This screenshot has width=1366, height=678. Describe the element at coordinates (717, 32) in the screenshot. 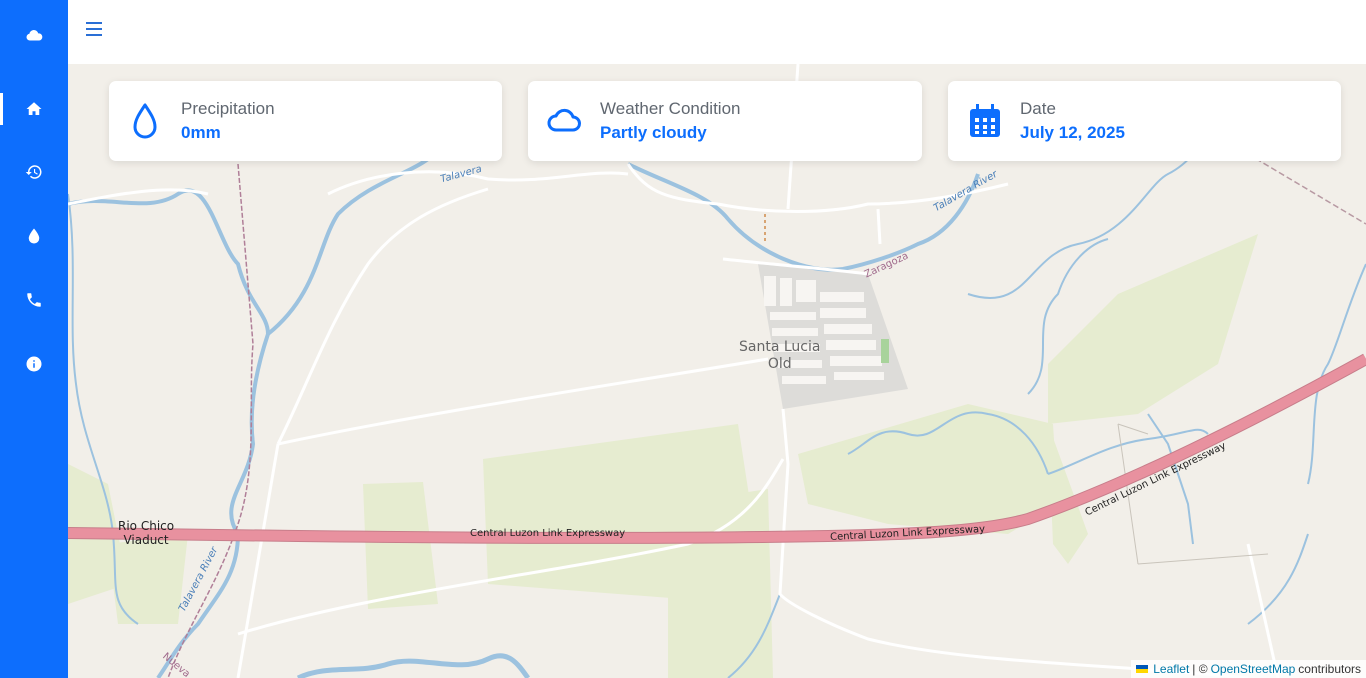

I see `top-bar` at that location.